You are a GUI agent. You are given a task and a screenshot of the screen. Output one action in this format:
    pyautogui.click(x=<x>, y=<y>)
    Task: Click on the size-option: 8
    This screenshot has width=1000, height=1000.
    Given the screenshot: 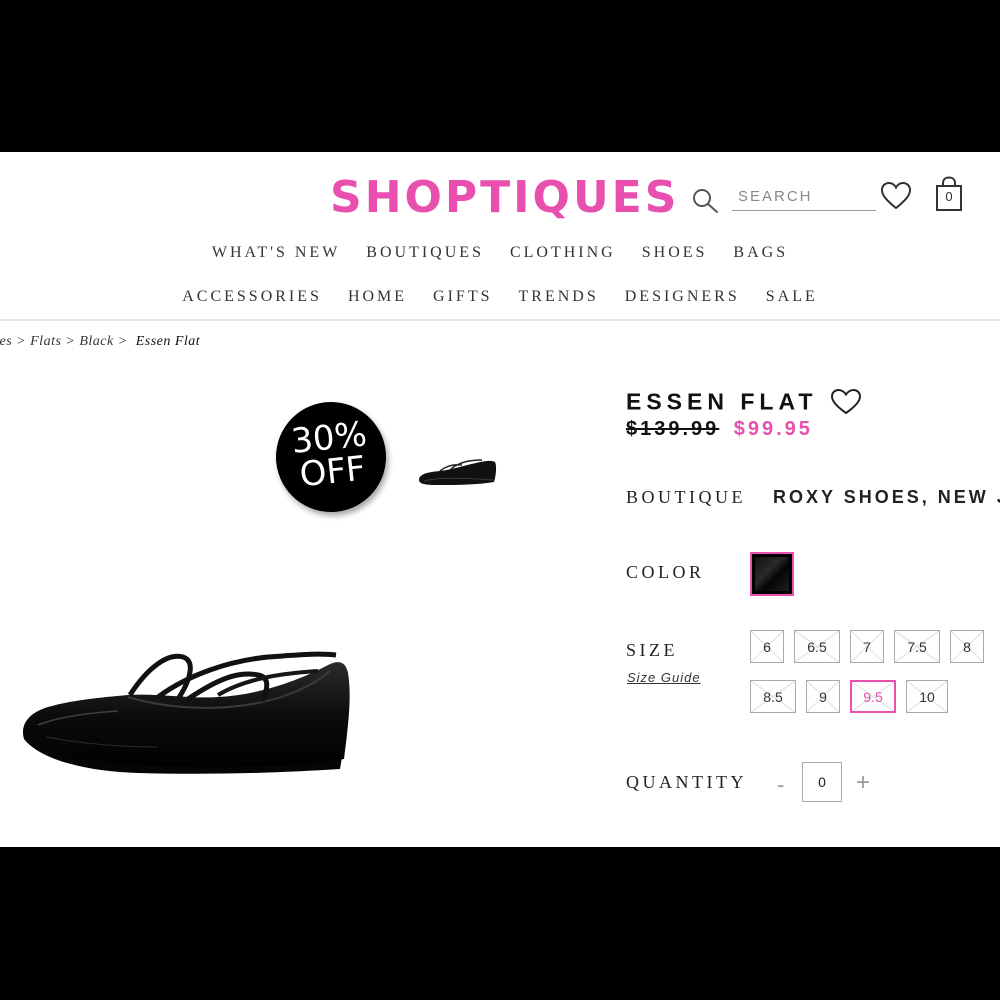 What is the action you would take?
    pyautogui.click(x=967, y=646)
    